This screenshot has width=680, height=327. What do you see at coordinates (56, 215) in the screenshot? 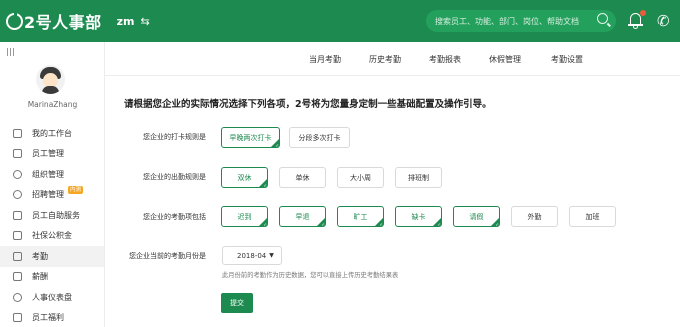
I see `sidebar-item-label: 员工自助服务` at bounding box center [56, 215].